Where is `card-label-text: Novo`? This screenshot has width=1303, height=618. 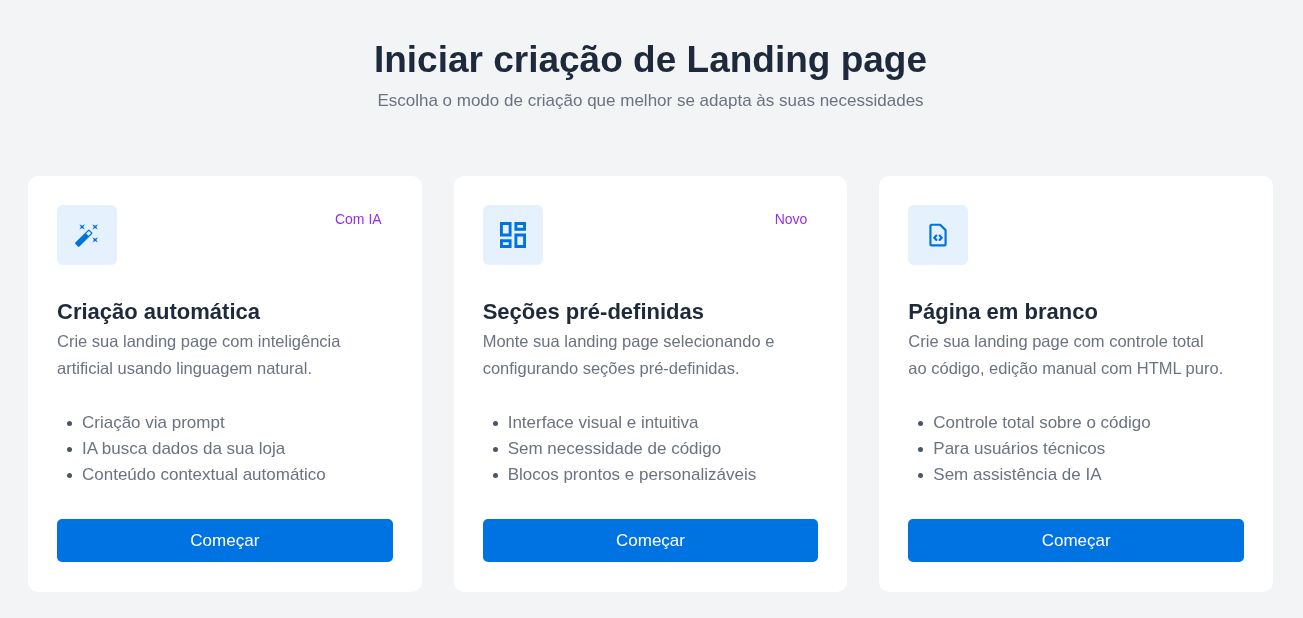 card-label-text: Novo is located at coordinates (791, 219).